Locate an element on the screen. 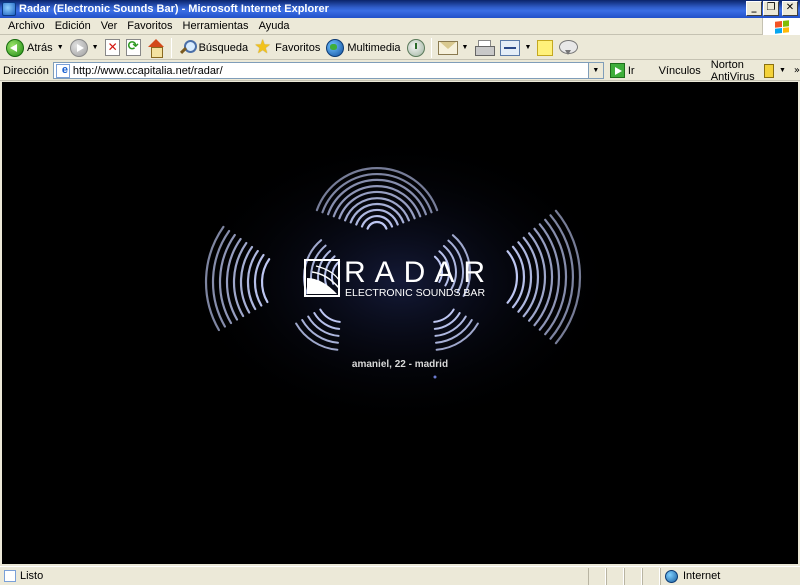 This screenshot has height=585, width=800. print-button is located at coordinates (484, 48).